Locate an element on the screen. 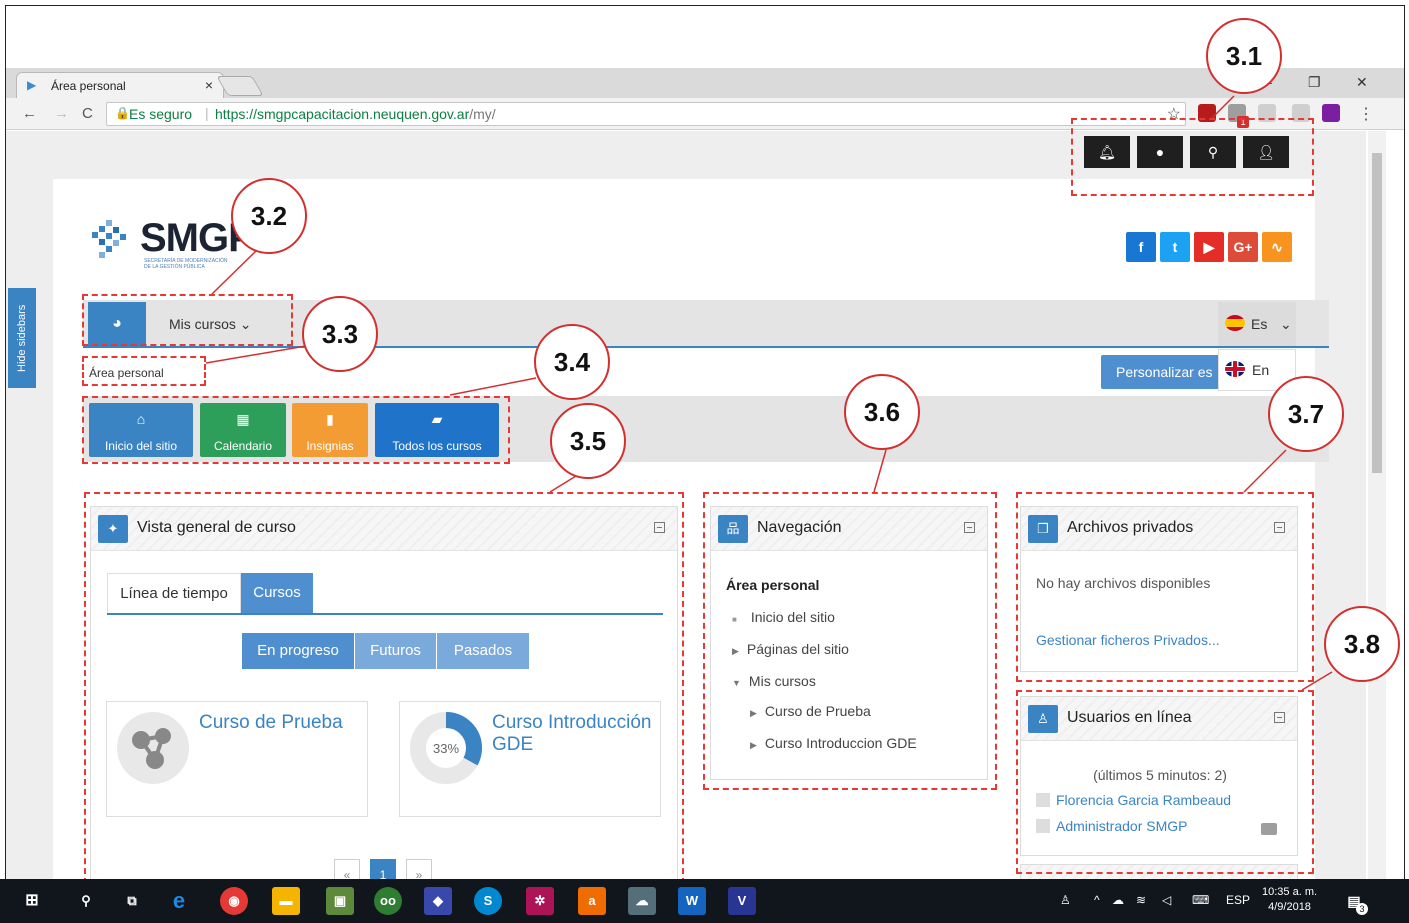 This screenshot has width=1409, height=923. app-icon: ✲ is located at coordinates (540, 901).